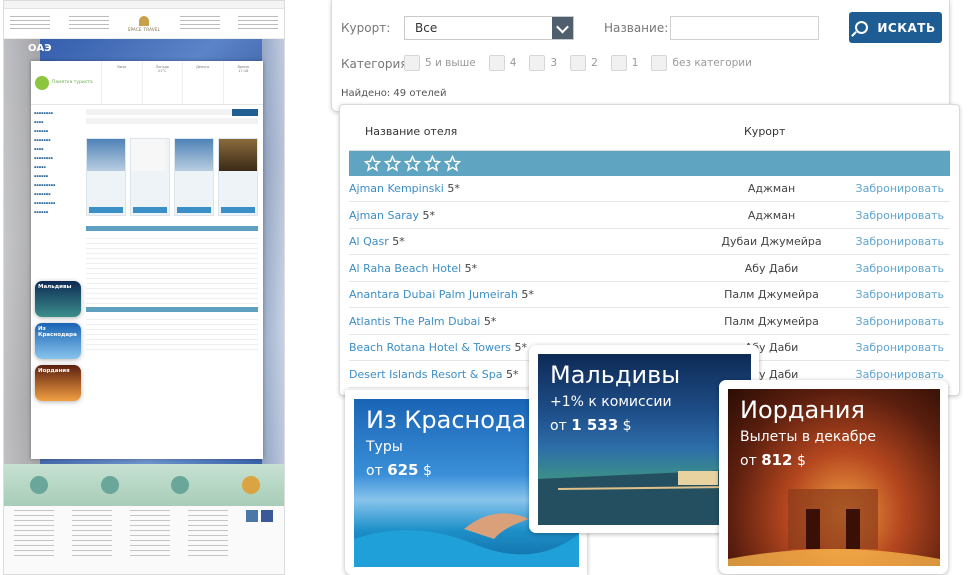  What do you see at coordinates (450, 63) in the screenshot?
I see `category-option-label: 5 и выше` at bounding box center [450, 63].